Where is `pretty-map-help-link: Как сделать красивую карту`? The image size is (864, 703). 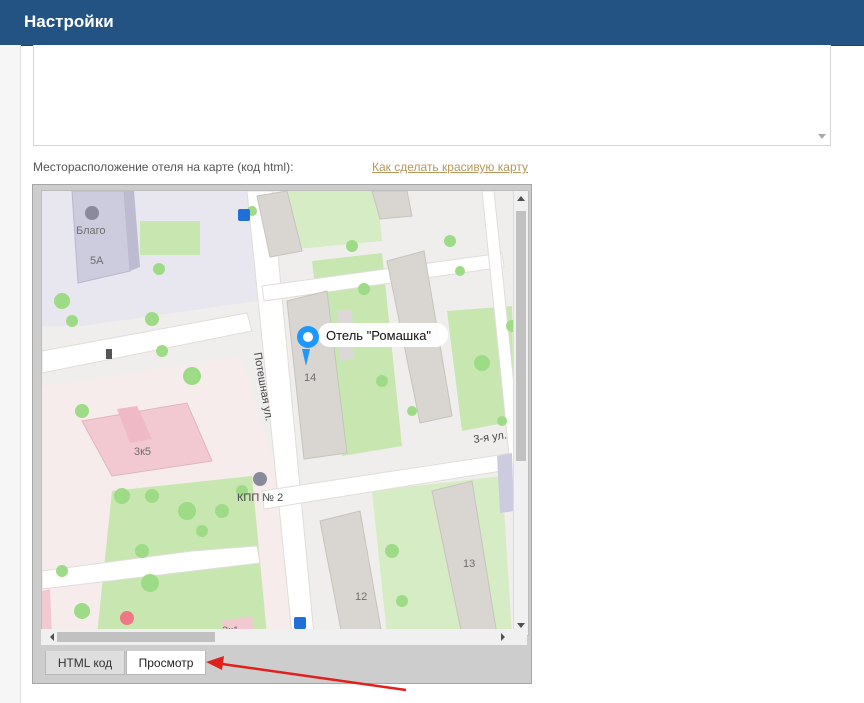 pretty-map-help-link: Как сделать красивую карту is located at coordinates (450, 167).